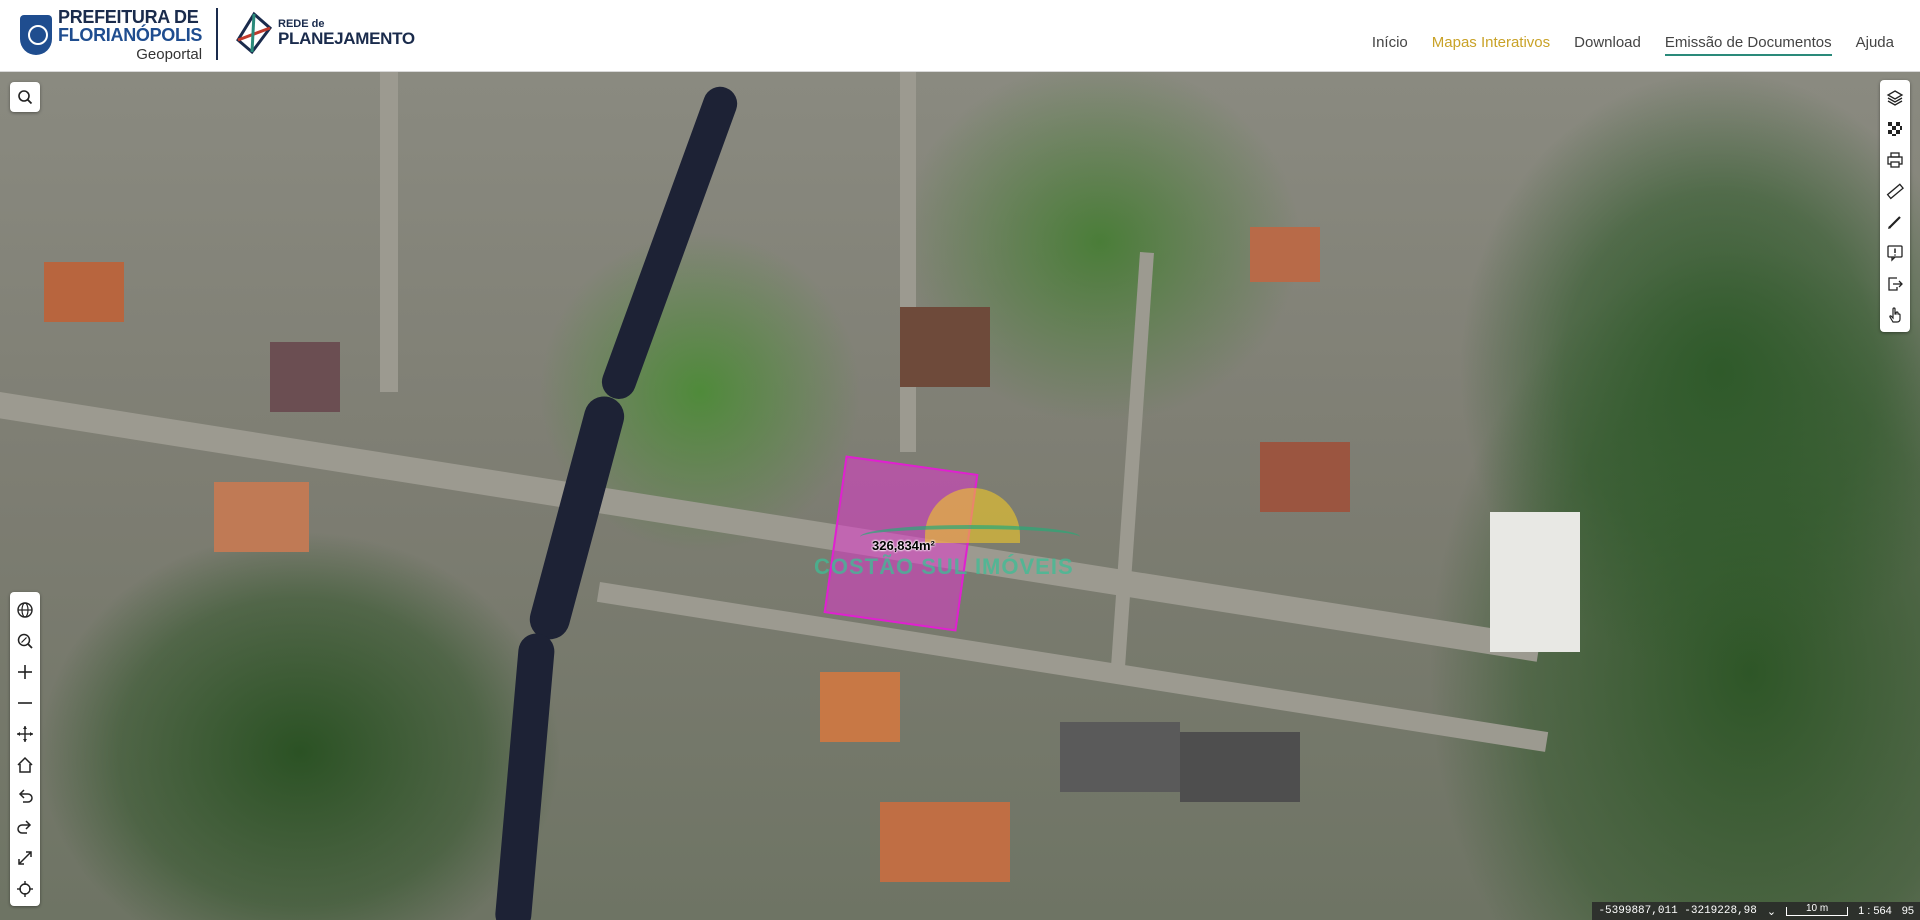 The height and width of the screenshot is (920, 1920). I want to click on fullscreen-icon, so click(25, 857).